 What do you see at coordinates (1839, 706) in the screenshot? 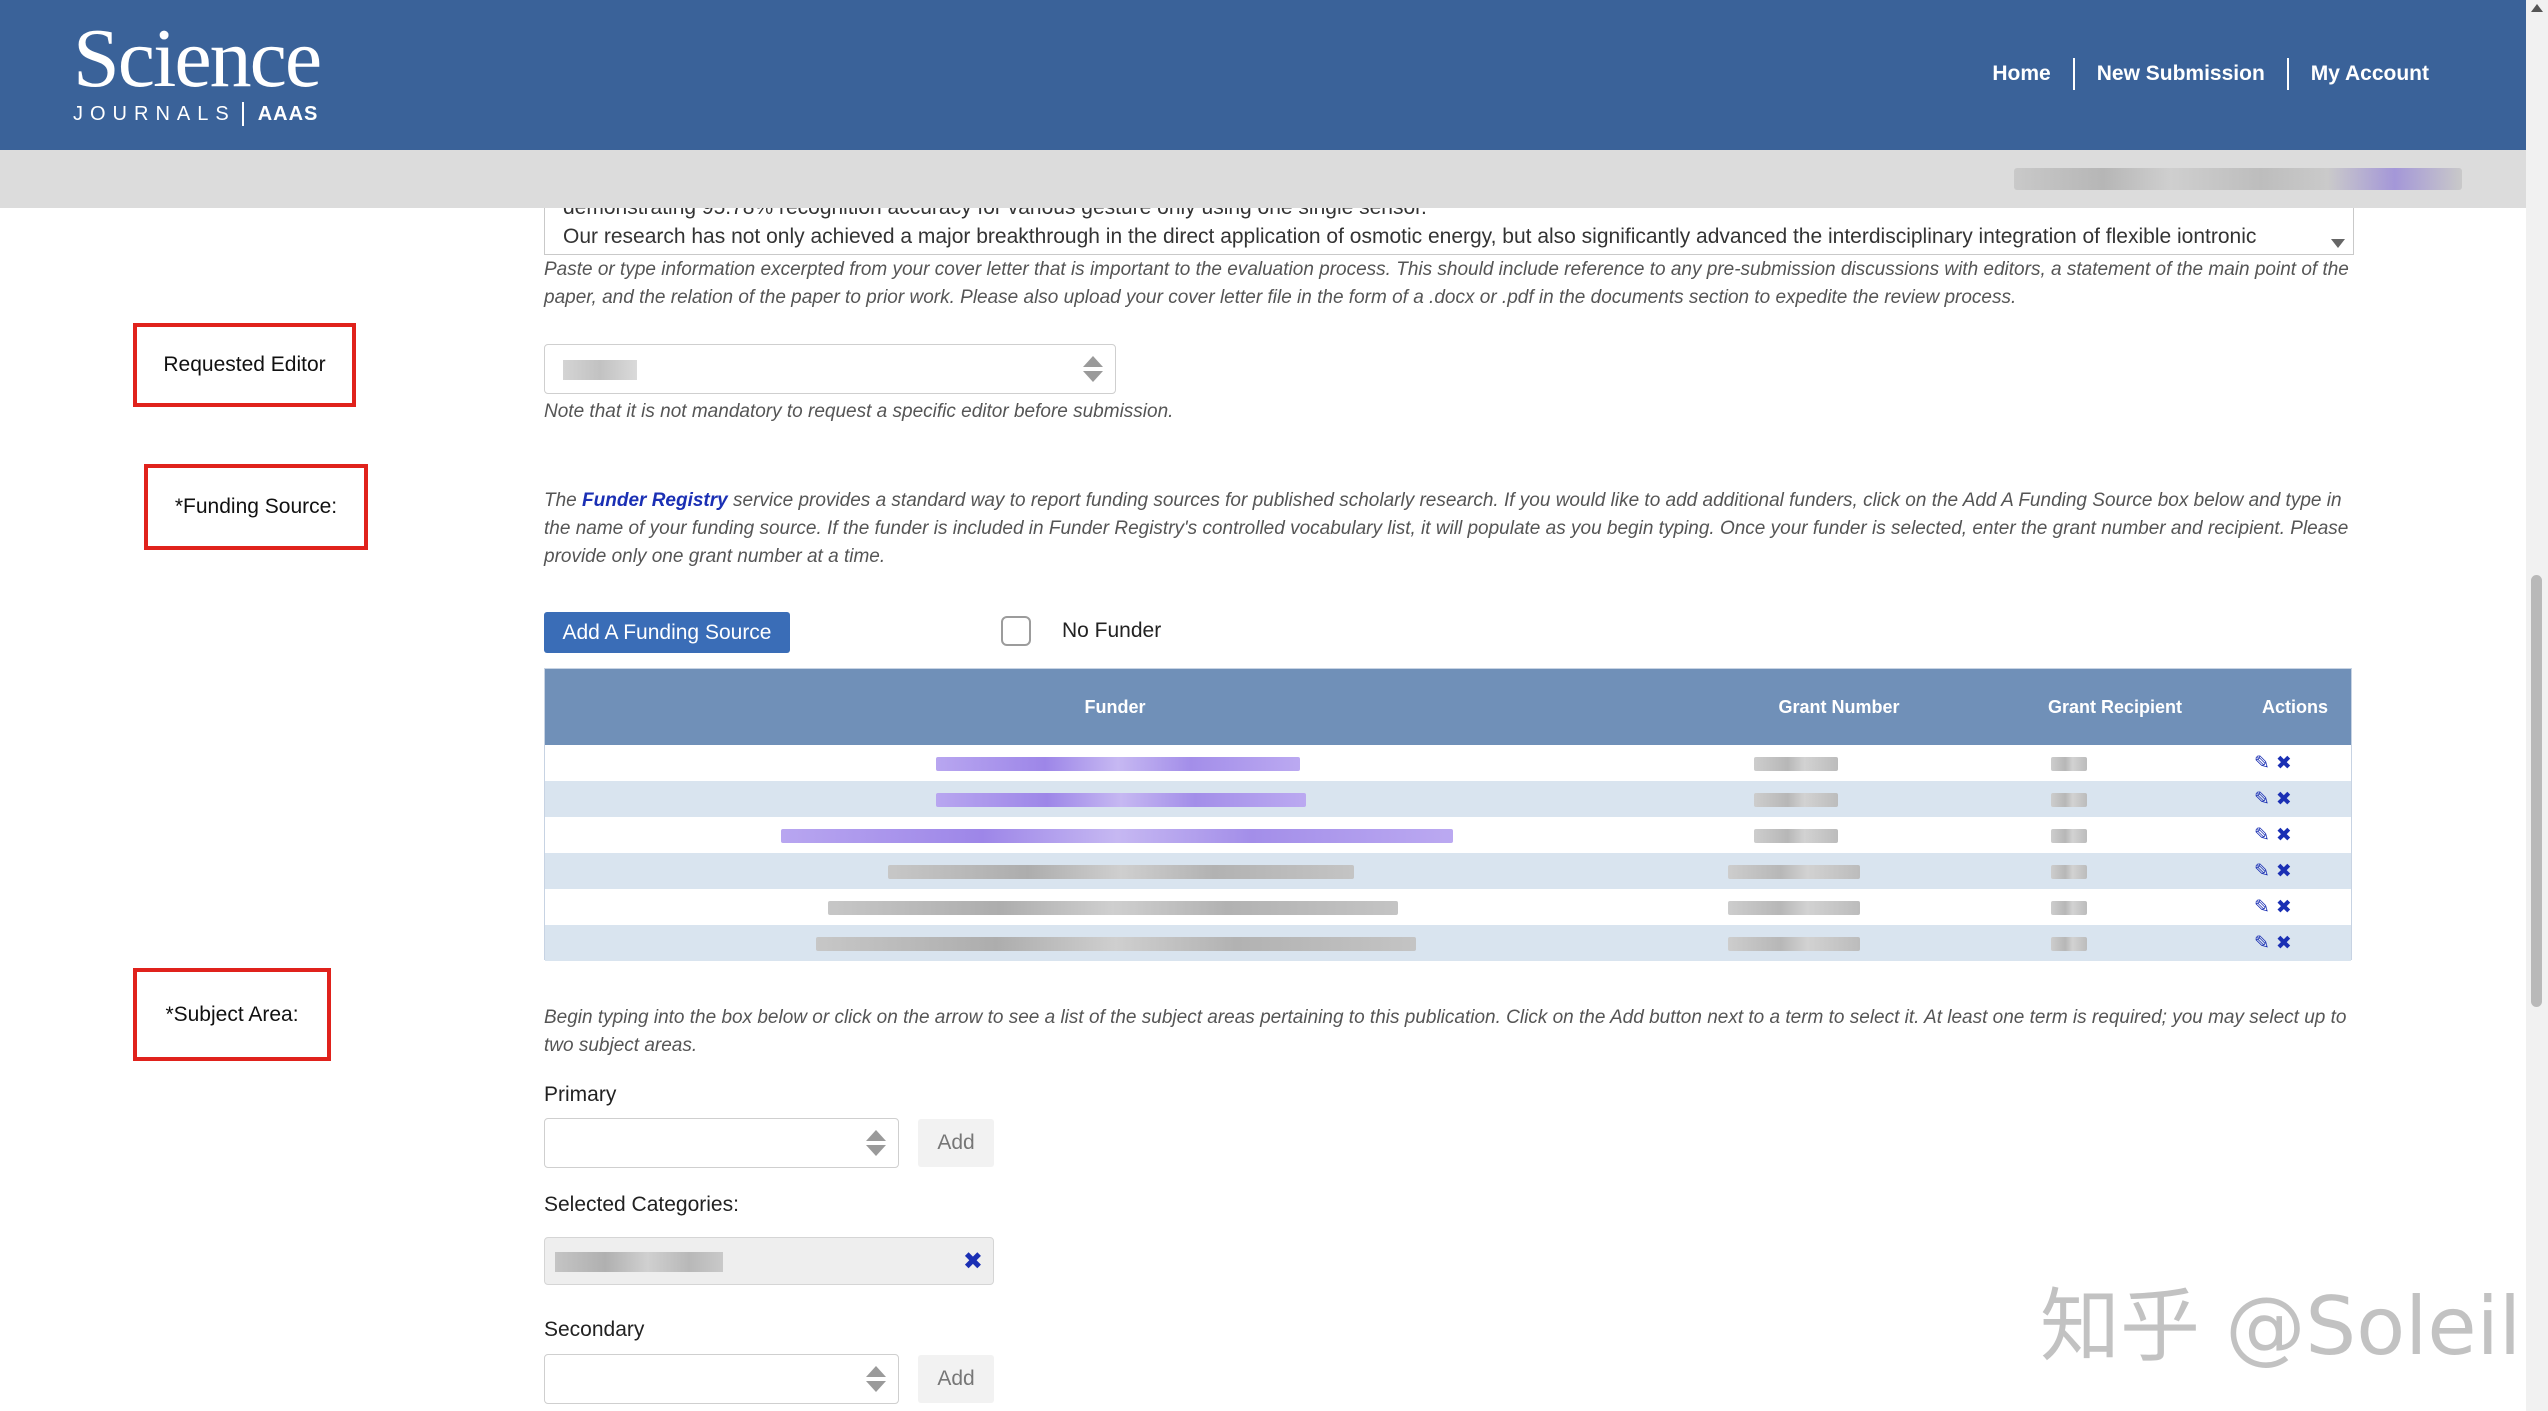
I see `col-grant-number: Grant Number` at bounding box center [1839, 706].